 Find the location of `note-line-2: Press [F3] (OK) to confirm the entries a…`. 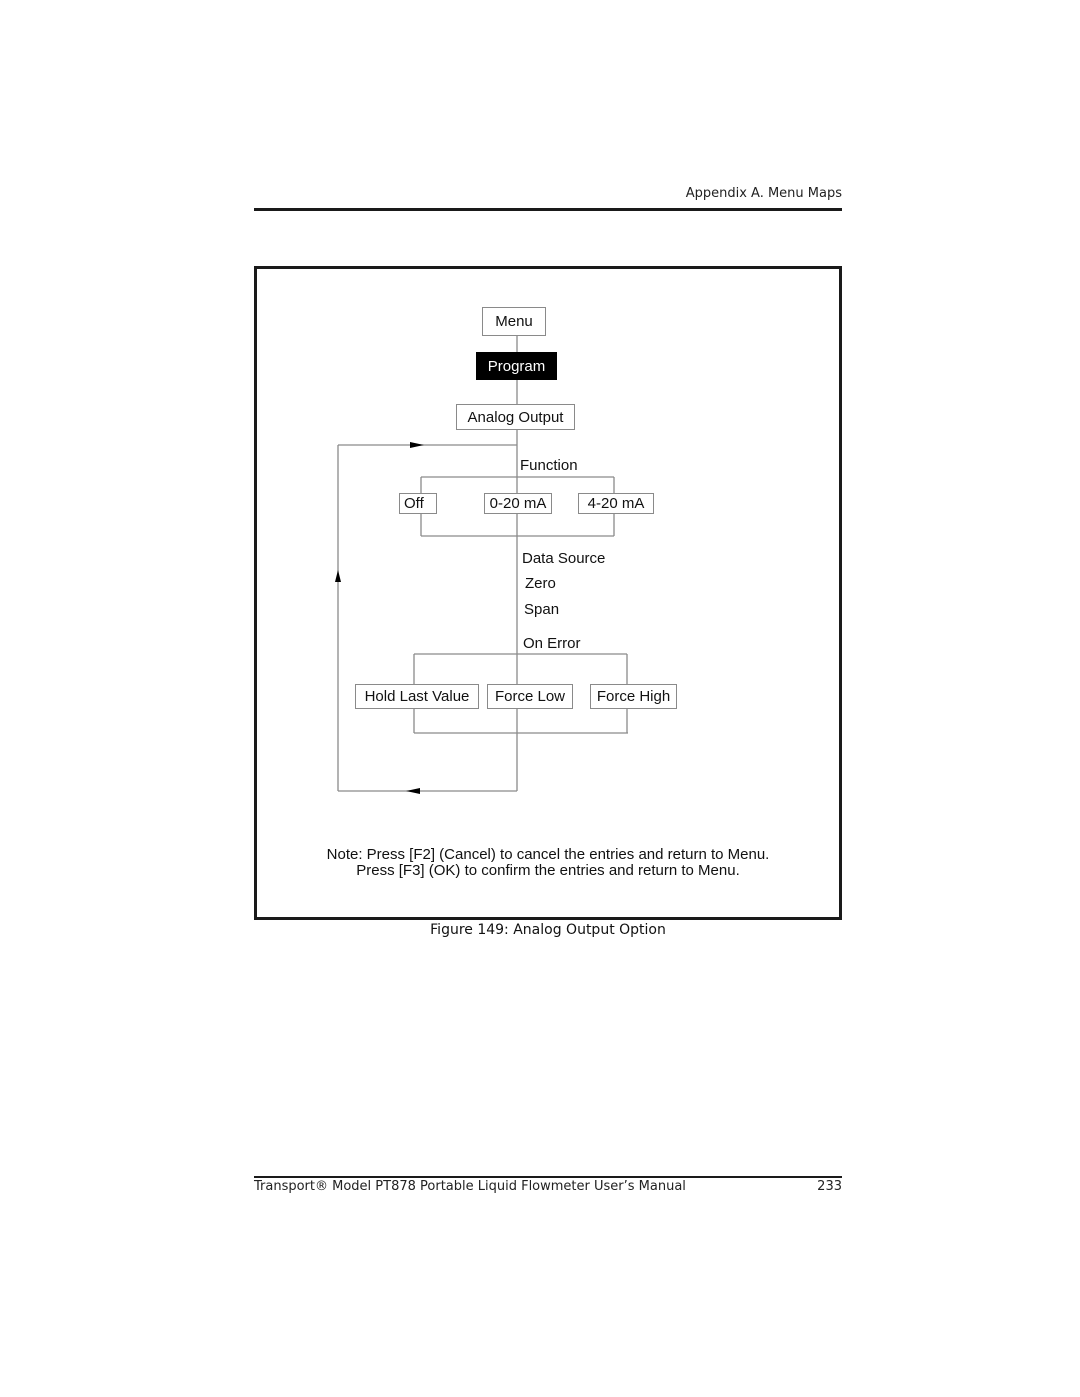

note-line-2: Press [F3] (OK) to confirm the entries a… is located at coordinates (548, 870).